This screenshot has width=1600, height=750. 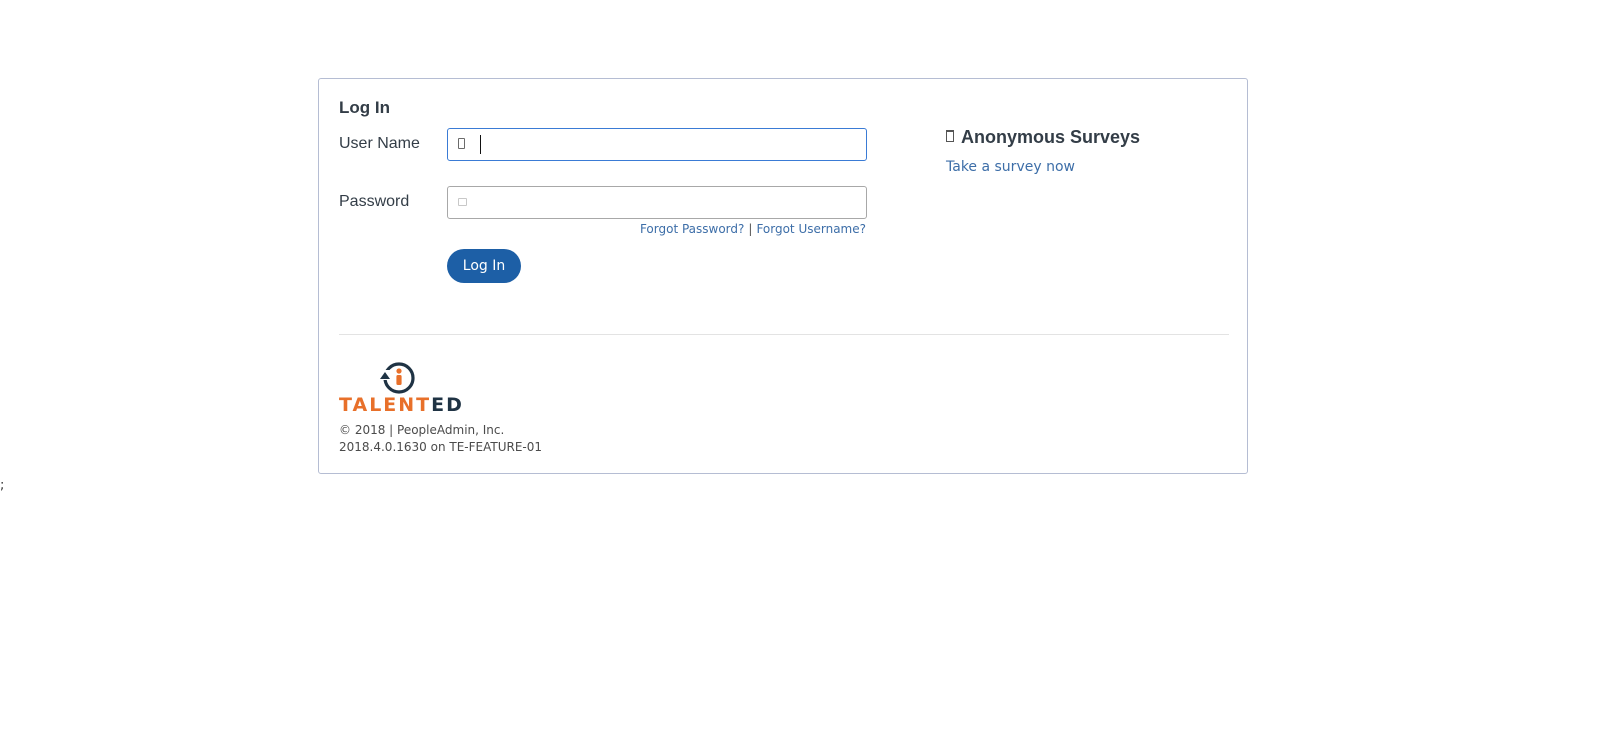 I want to click on forgot-username-link: Forgot Username?, so click(x=811, y=229).